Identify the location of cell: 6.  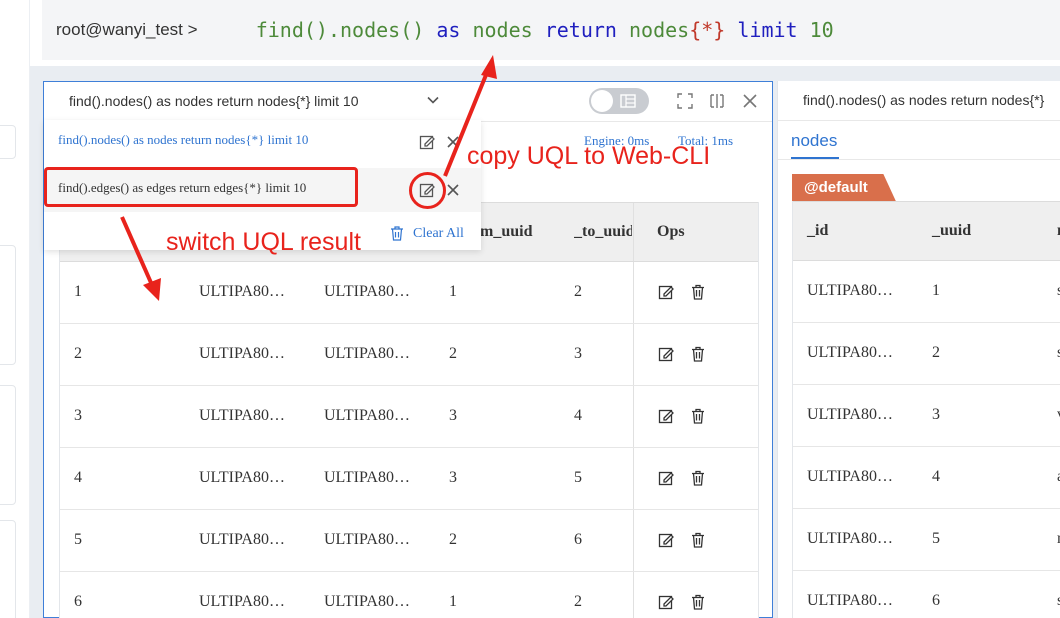
(78, 601).